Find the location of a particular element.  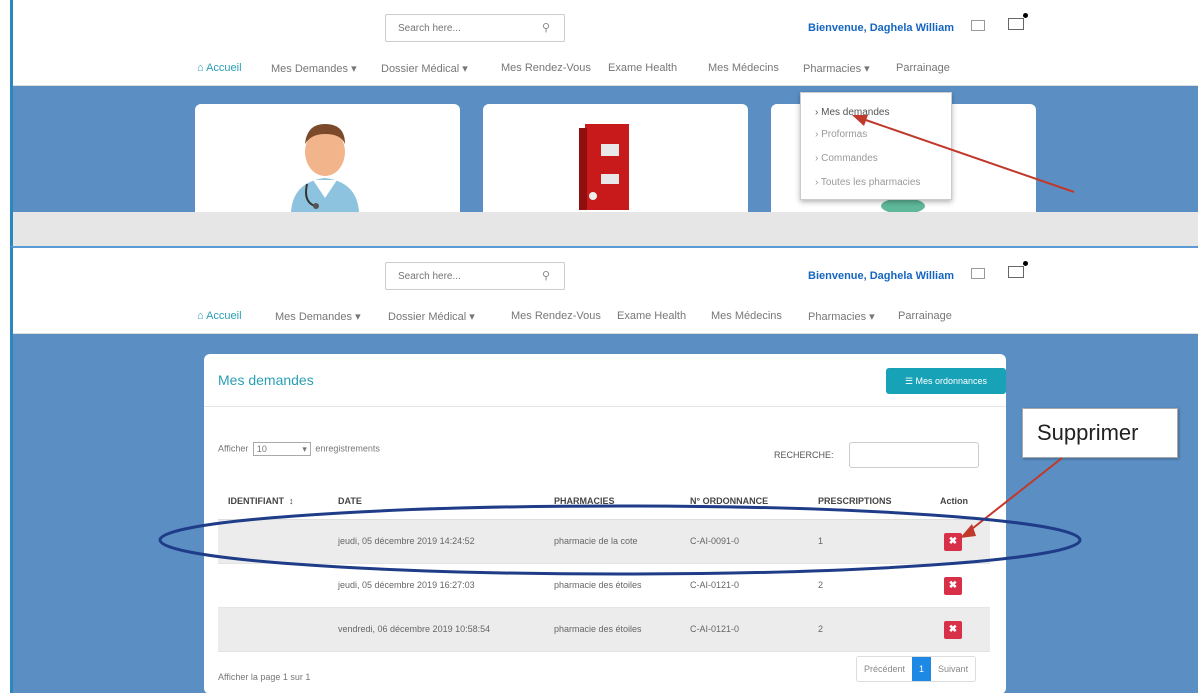

col-identifiant: IDENTIFIANT ↕ is located at coordinates (261, 501).